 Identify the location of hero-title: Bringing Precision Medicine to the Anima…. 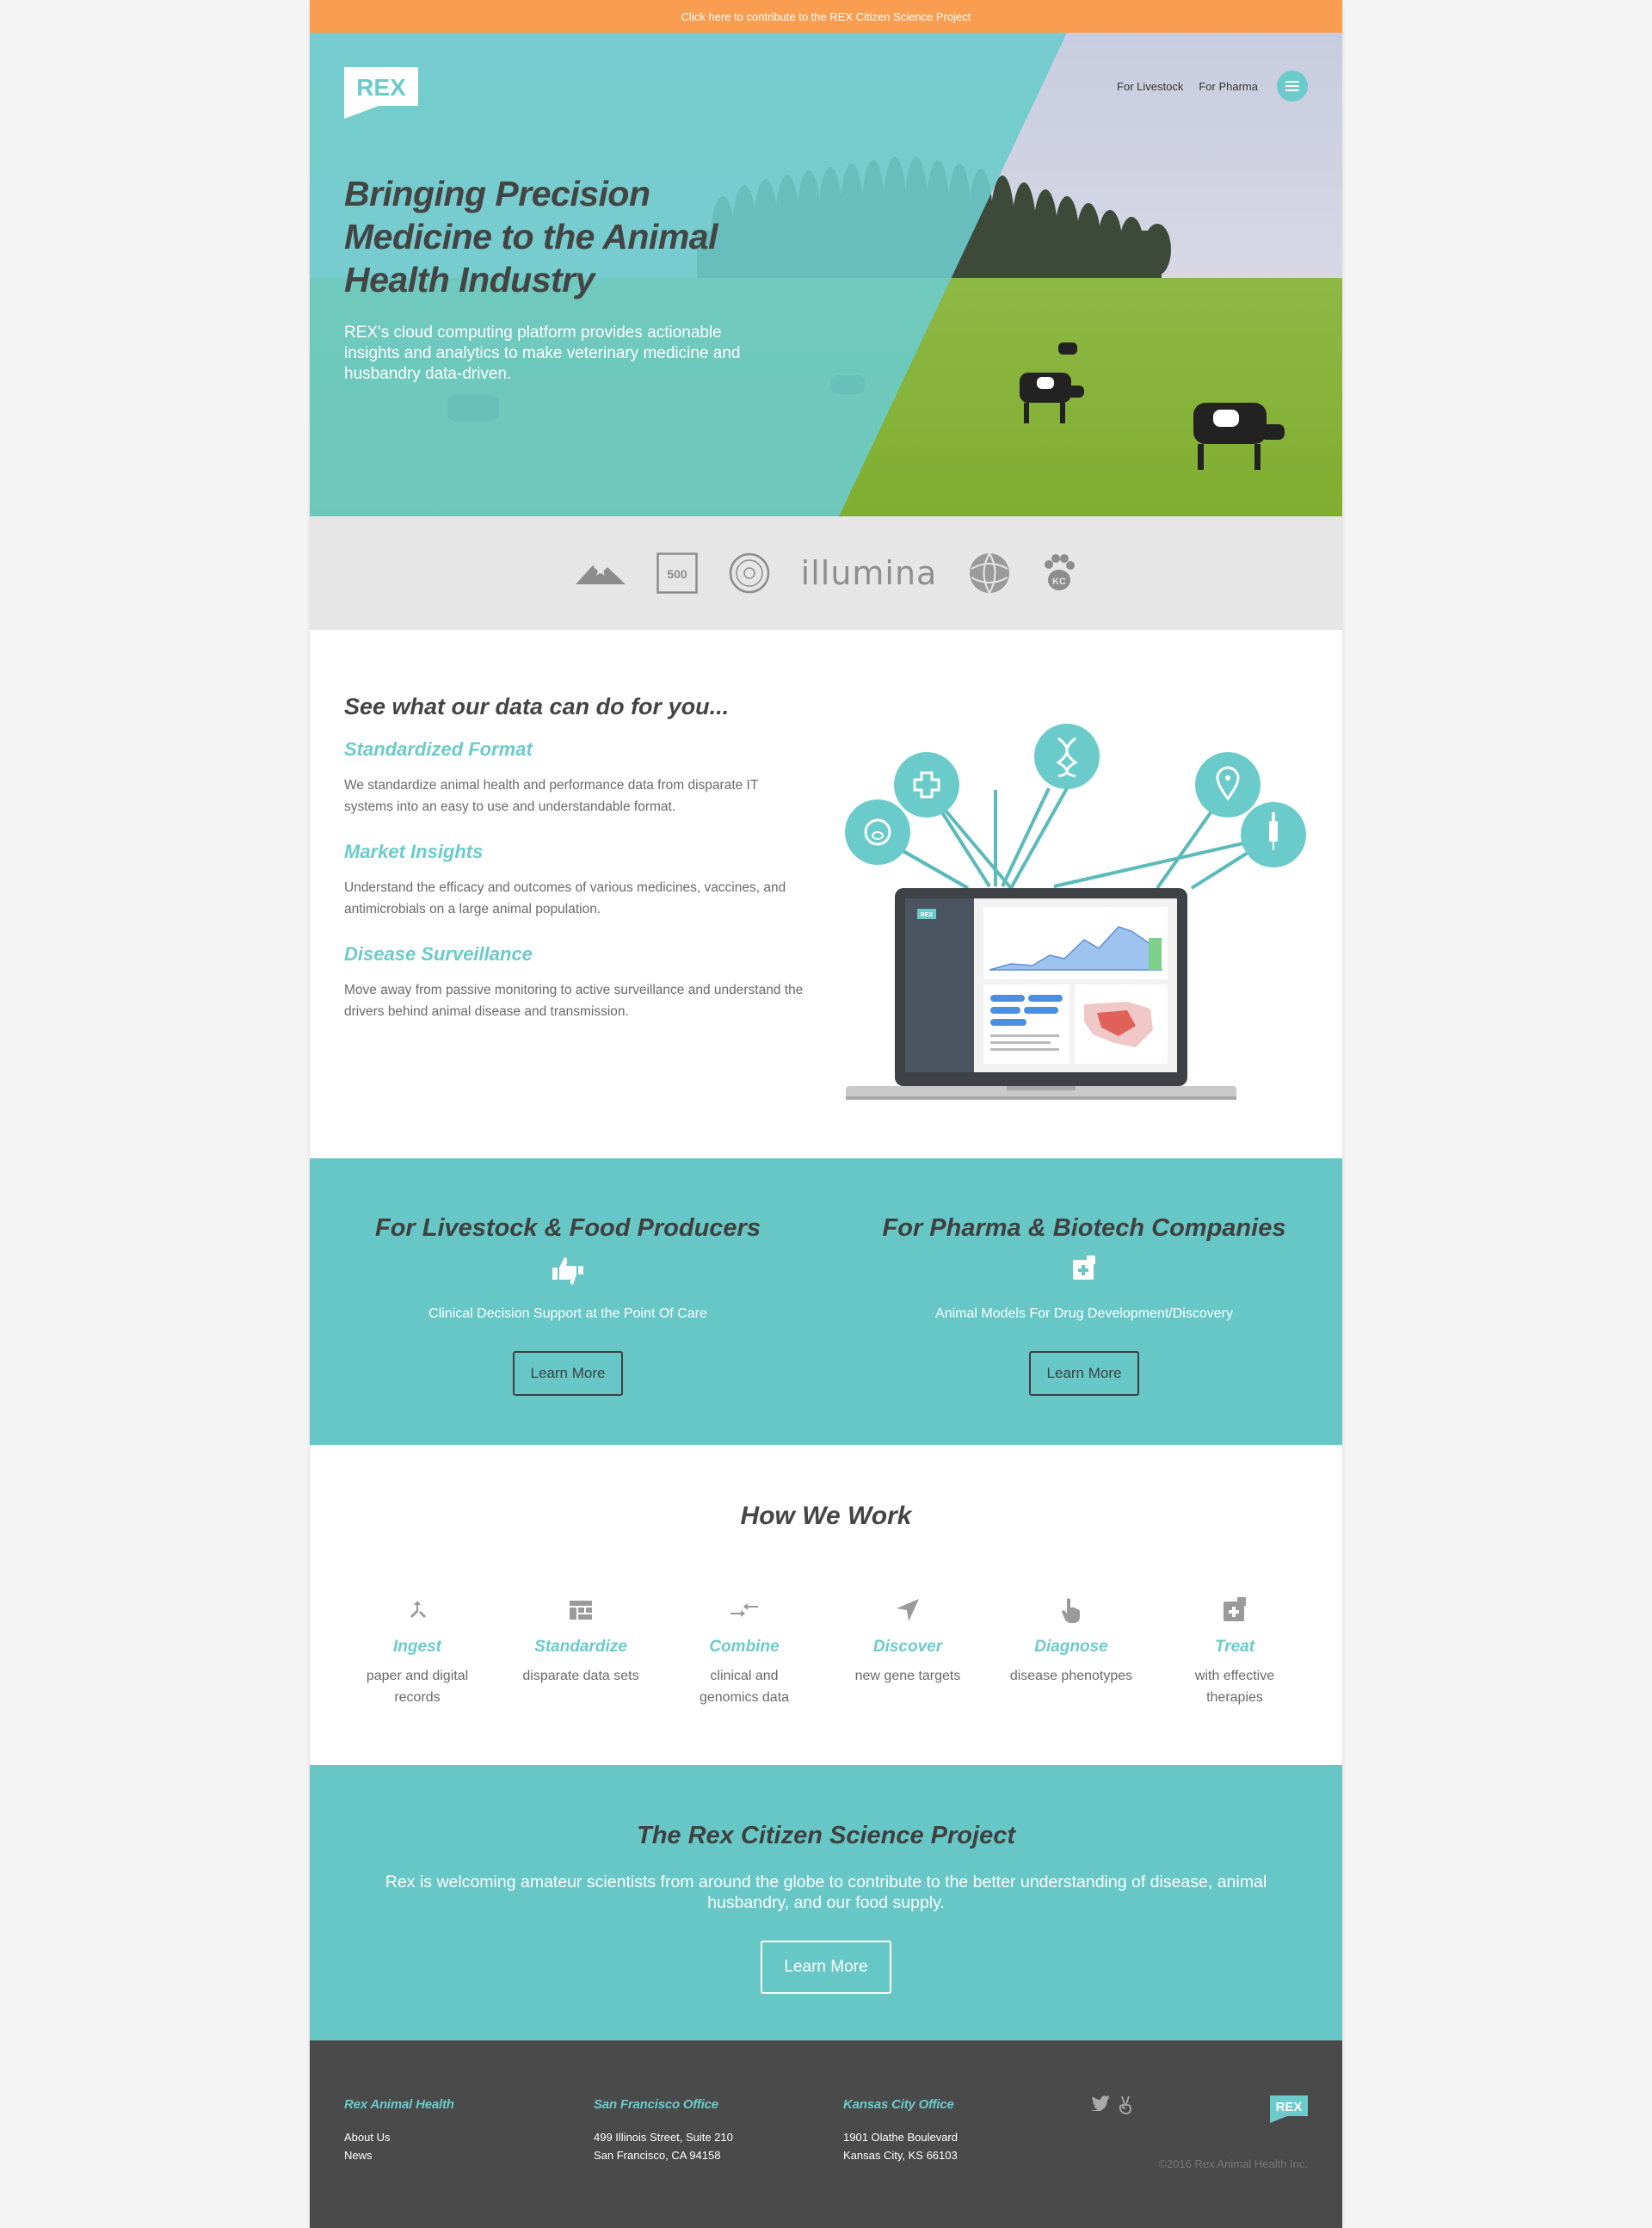
(531, 237).